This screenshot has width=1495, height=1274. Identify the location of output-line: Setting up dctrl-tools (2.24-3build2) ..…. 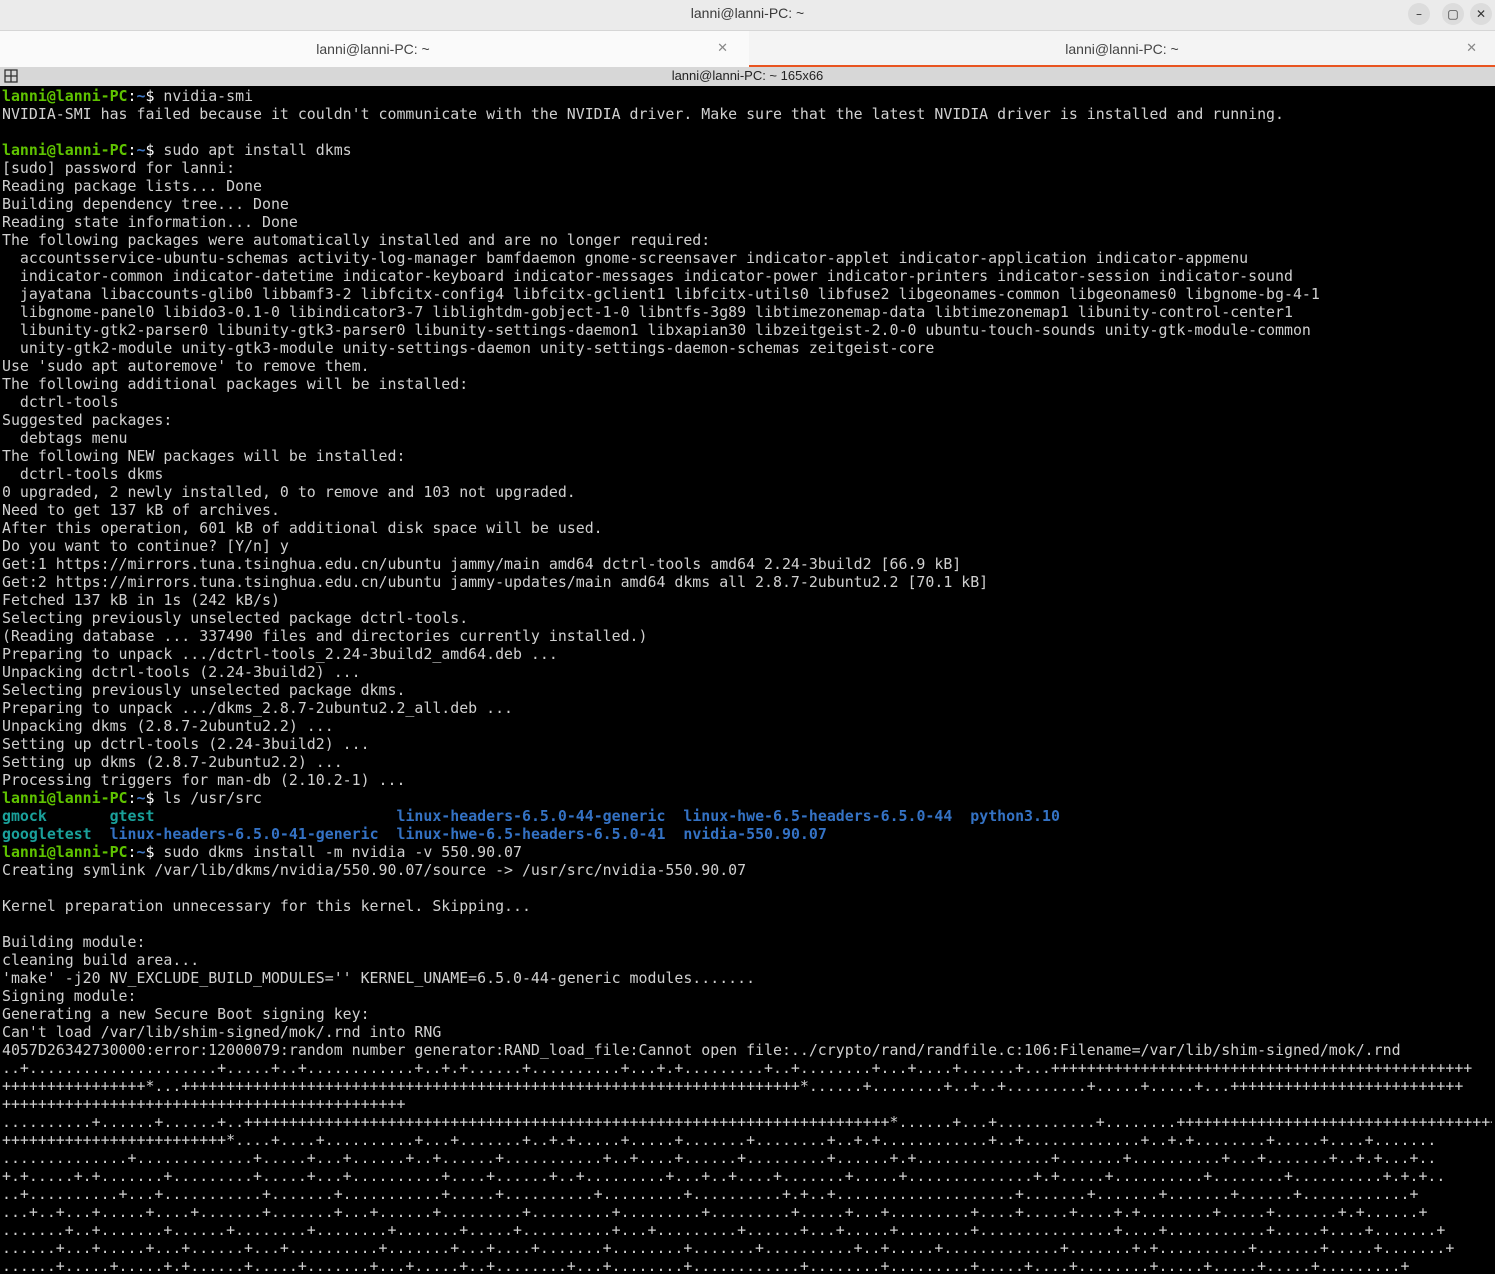
(186, 744).